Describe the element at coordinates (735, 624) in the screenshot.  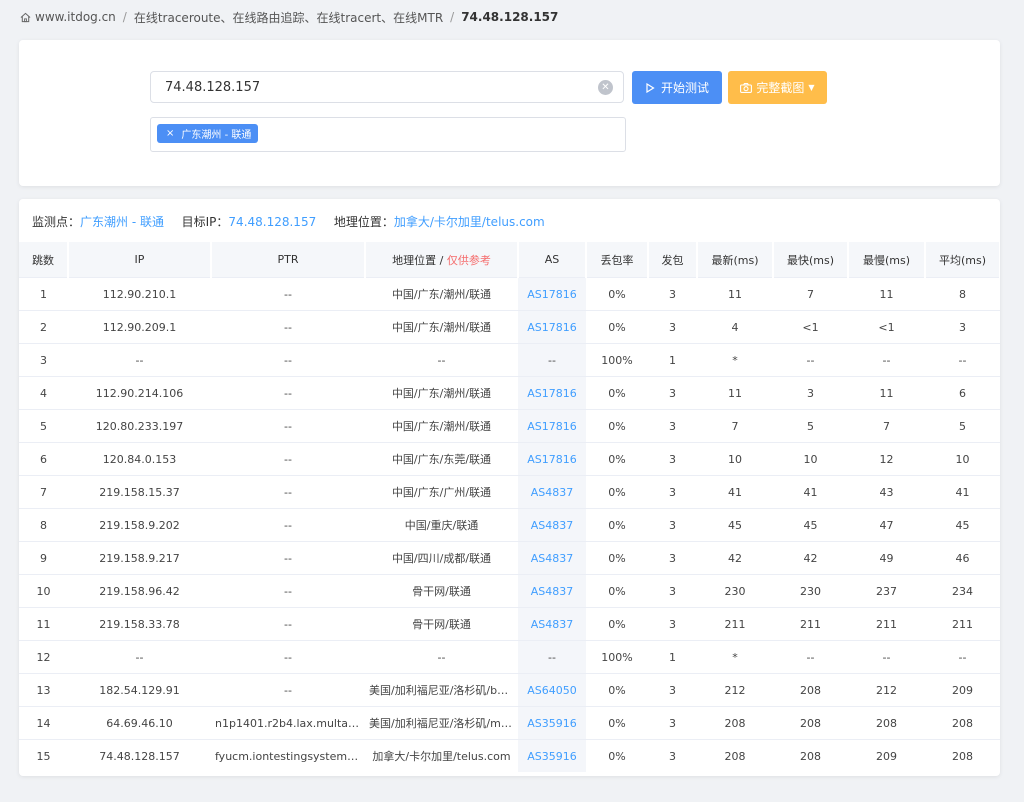
I see `cell-last: 211` at that location.